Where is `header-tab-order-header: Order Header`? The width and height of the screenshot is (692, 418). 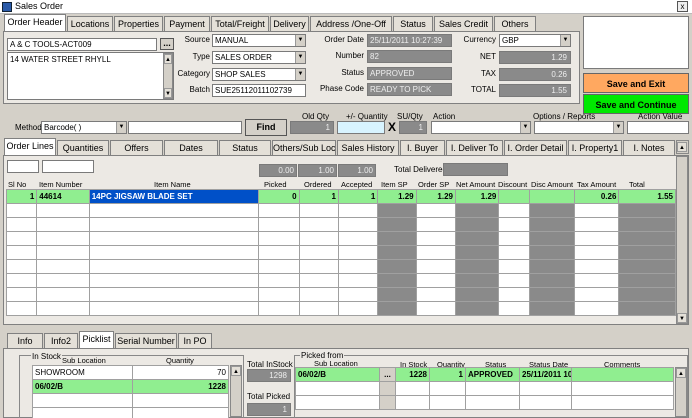 header-tab-order-header: Order Header is located at coordinates (35, 22).